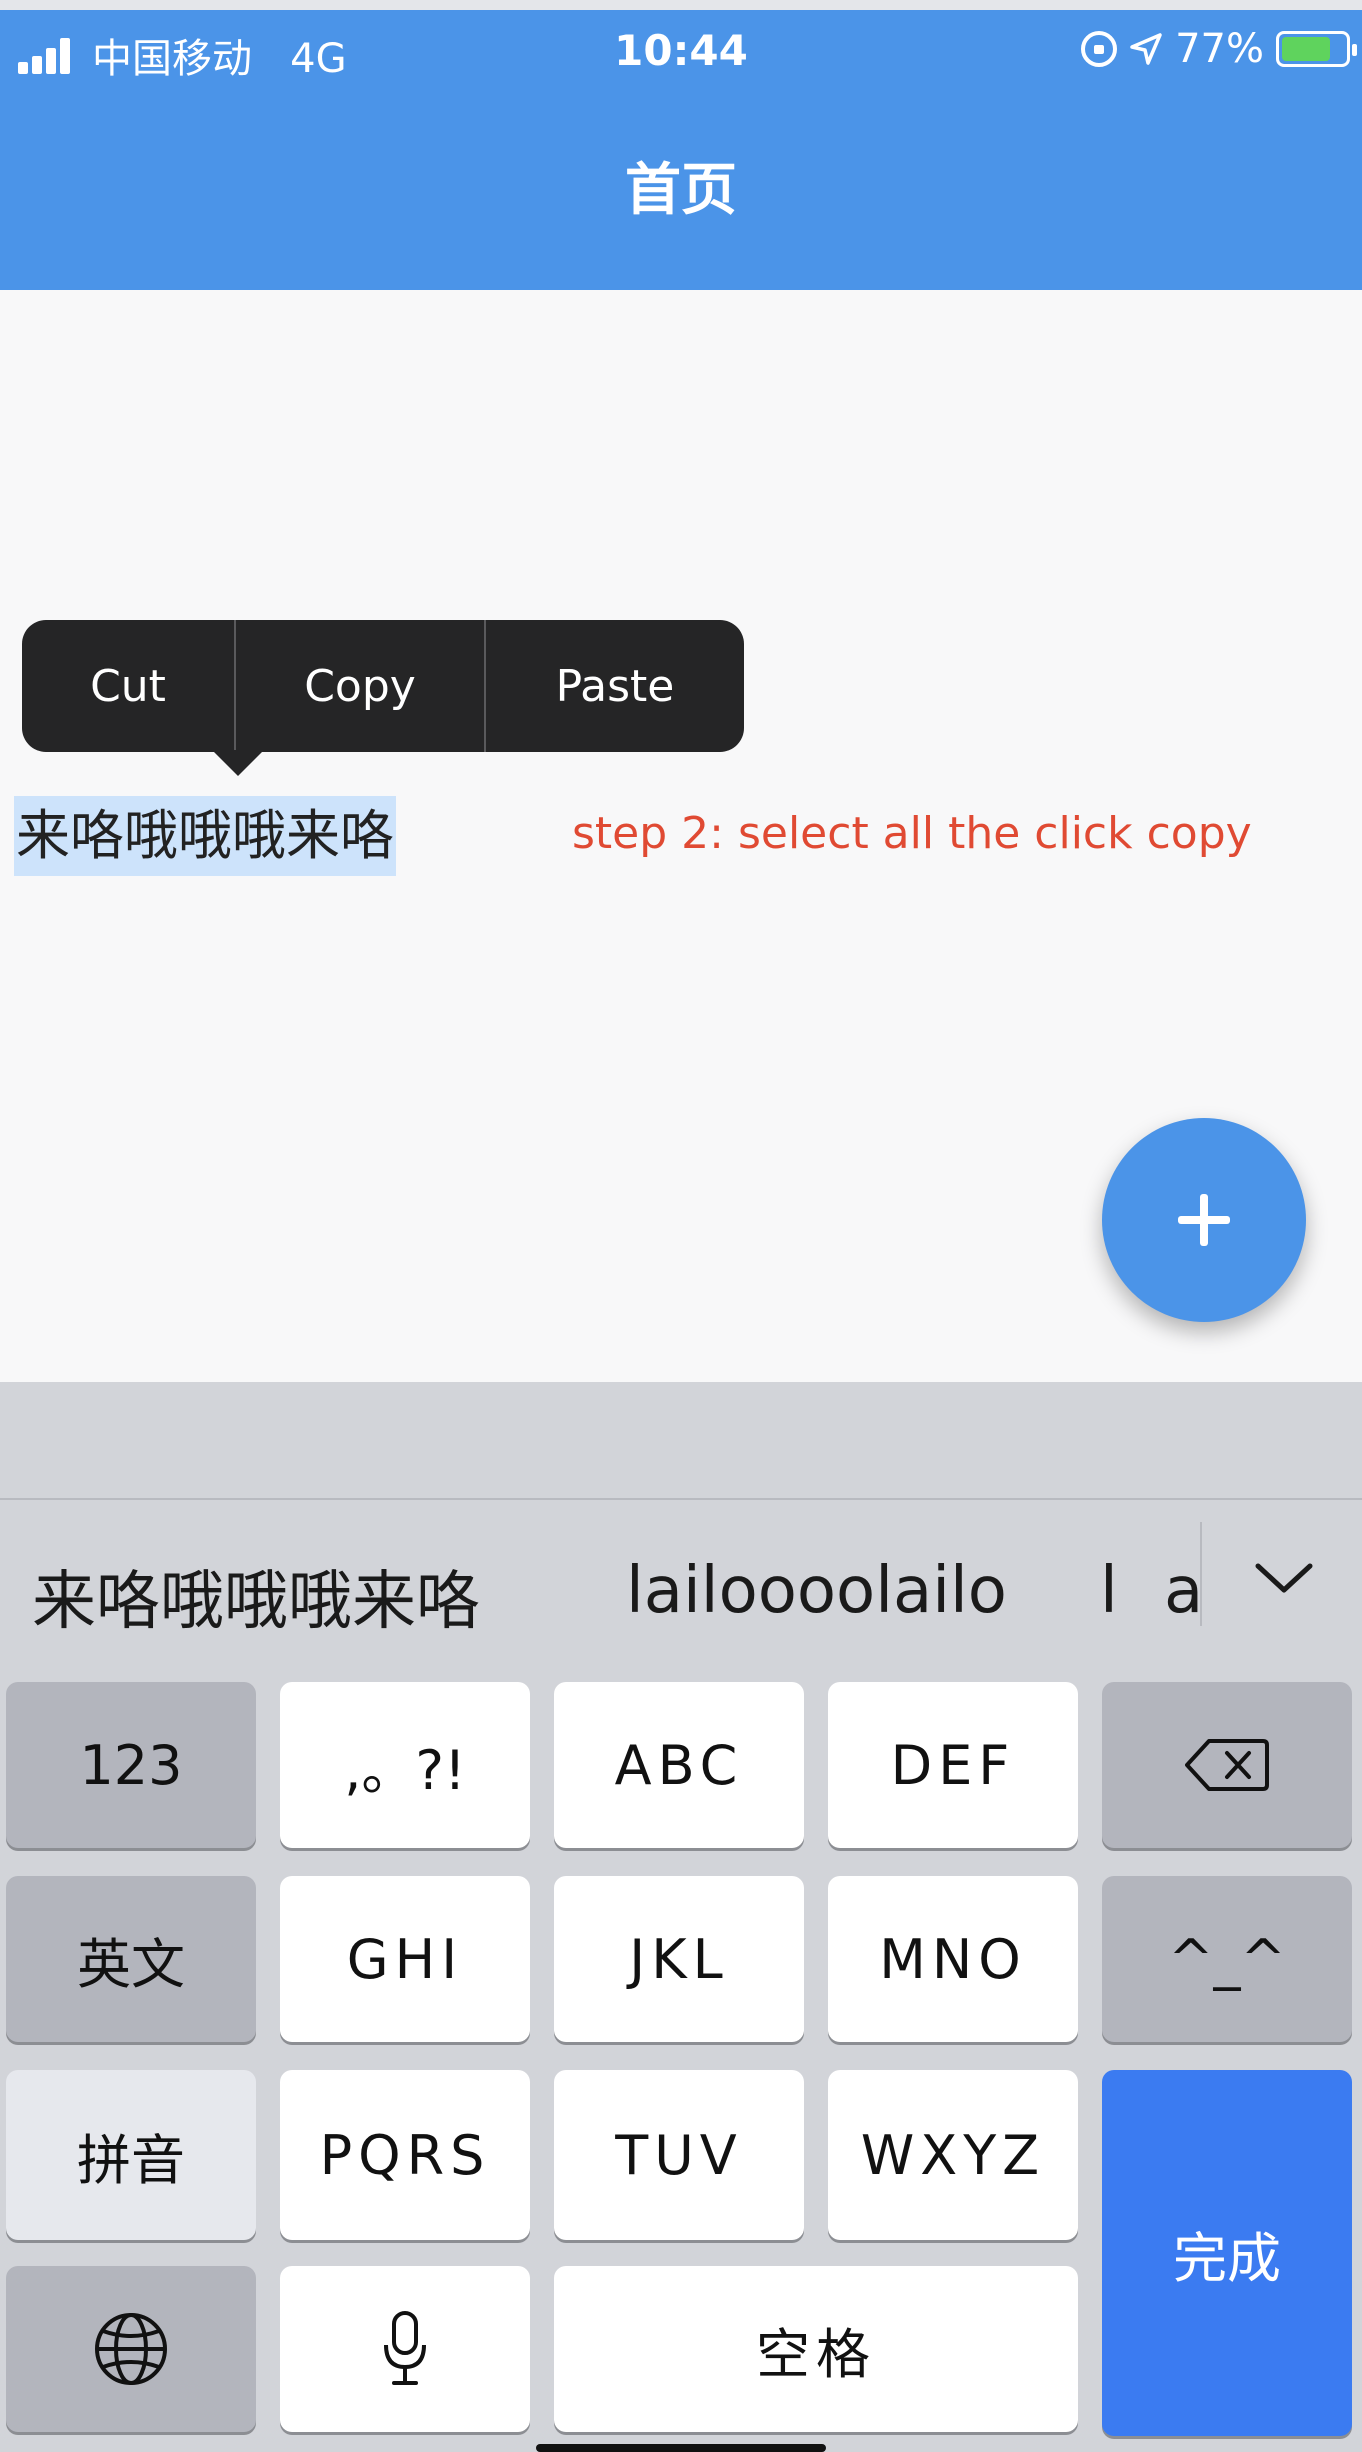  I want to click on cut-button: Cut, so click(128, 686).